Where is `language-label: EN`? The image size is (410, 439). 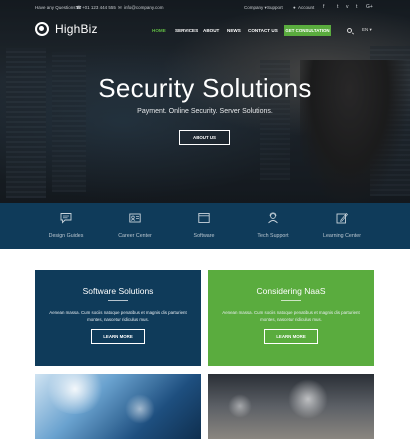 language-label: EN is located at coordinates (365, 29).